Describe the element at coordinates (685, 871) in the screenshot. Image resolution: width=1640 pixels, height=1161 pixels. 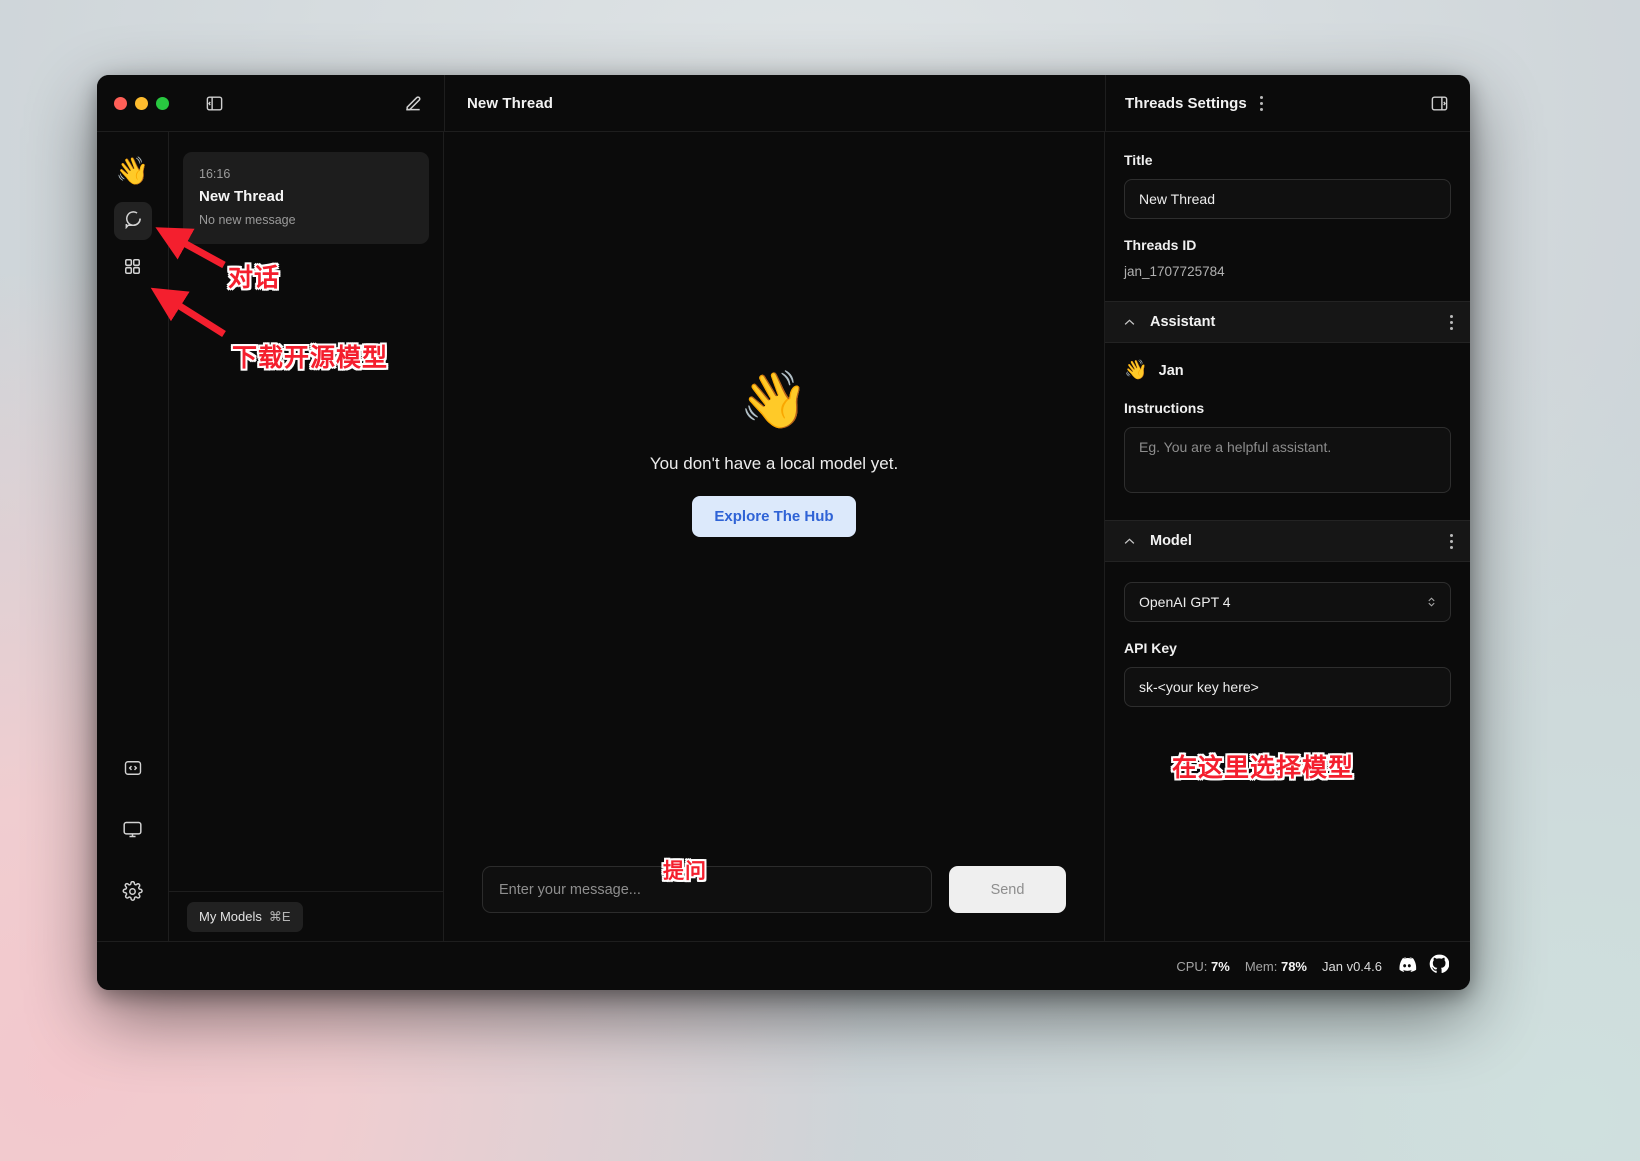
I see `annotation-ask-question: 提问` at that location.